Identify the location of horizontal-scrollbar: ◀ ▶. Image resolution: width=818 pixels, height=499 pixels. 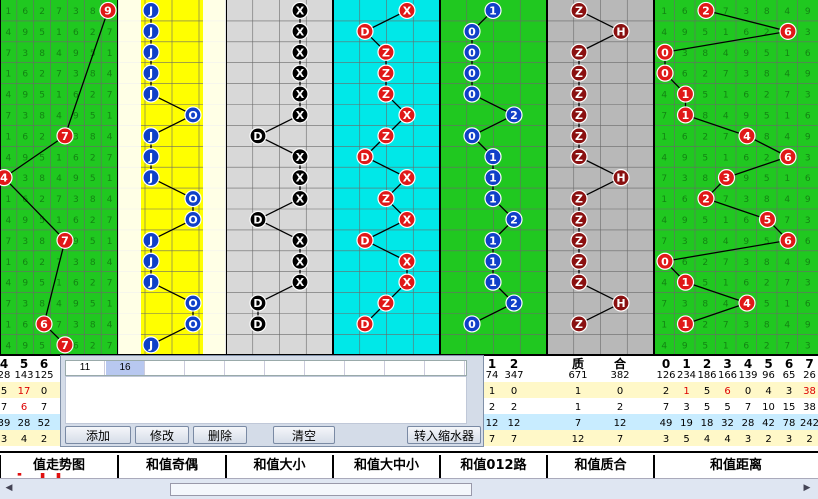
(409, 488).